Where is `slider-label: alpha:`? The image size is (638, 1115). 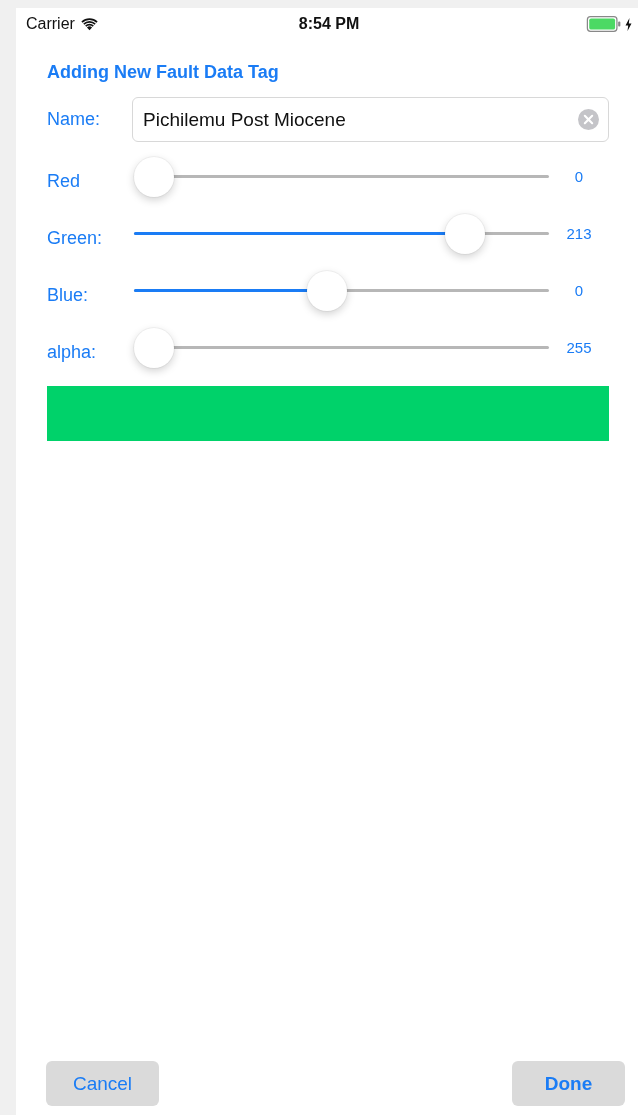
slider-label: alpha: is located at coordinates (72, 352).